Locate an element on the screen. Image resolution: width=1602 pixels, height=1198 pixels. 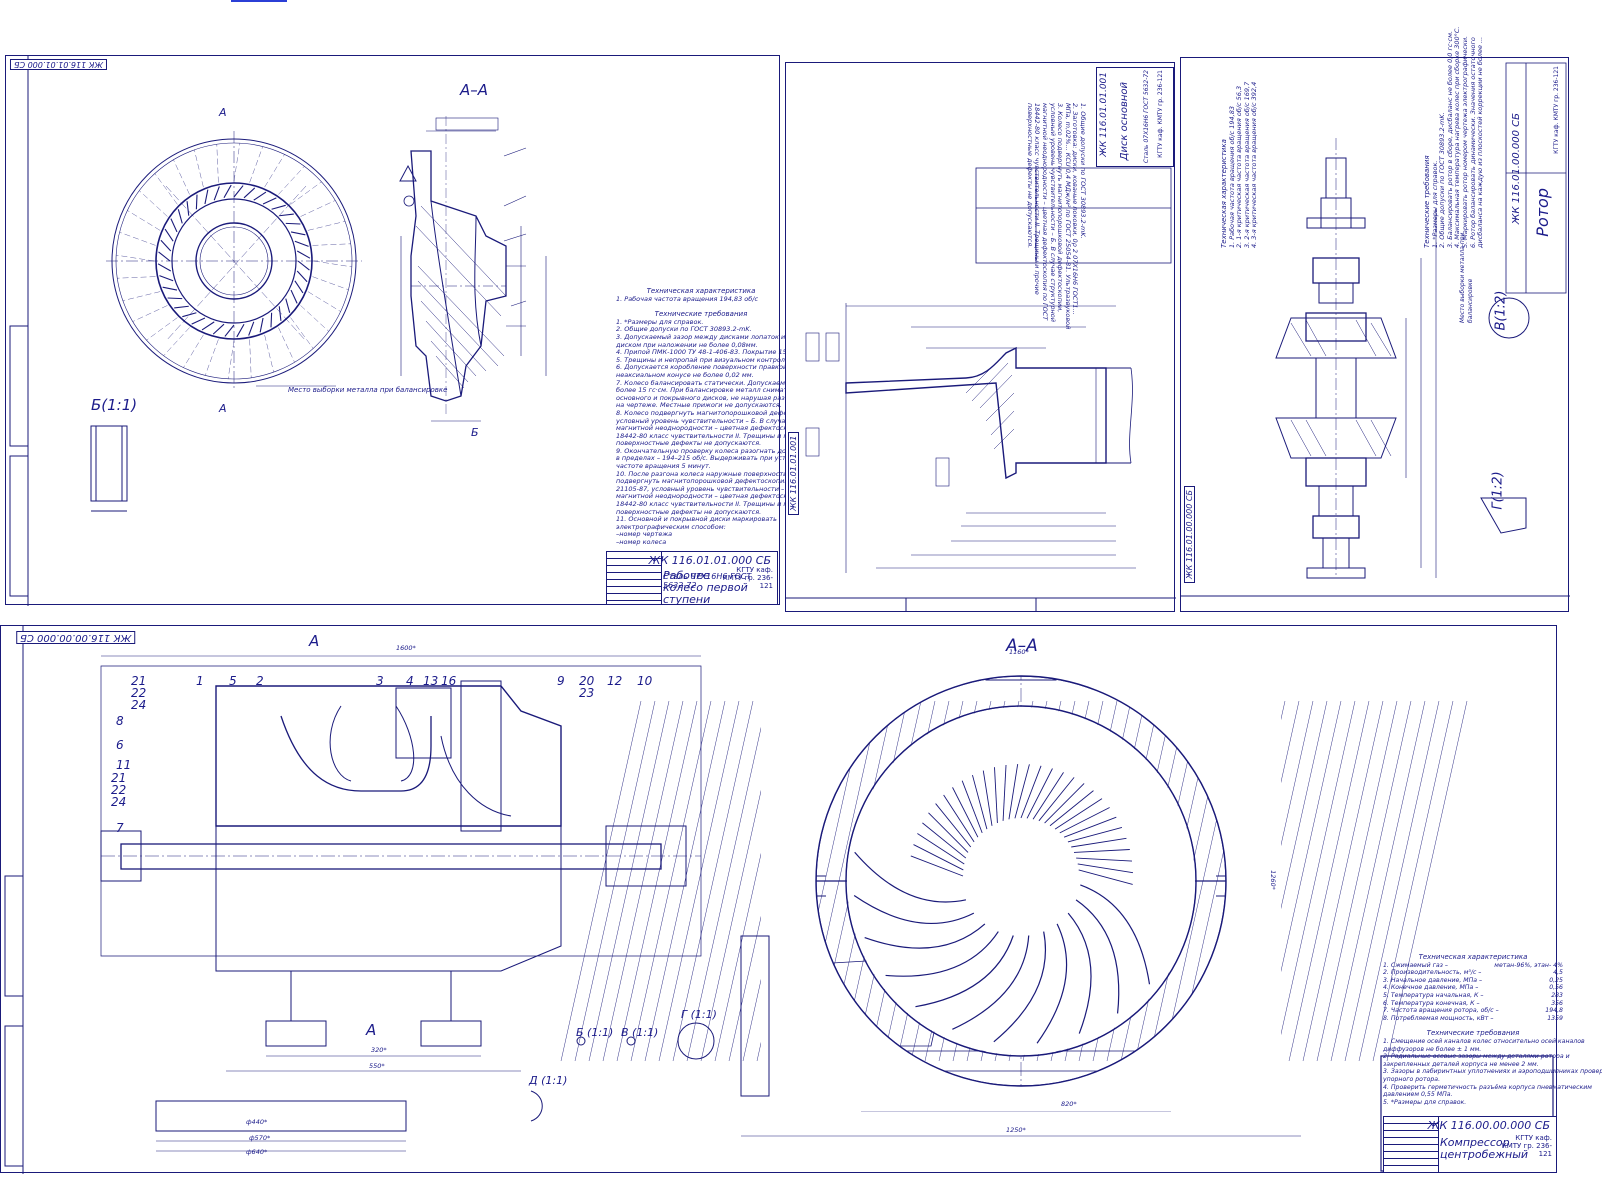
sheet4-tech-char-key: 7. Частота вращения ротора, об/с – is located at coordinates (1441, 1011).